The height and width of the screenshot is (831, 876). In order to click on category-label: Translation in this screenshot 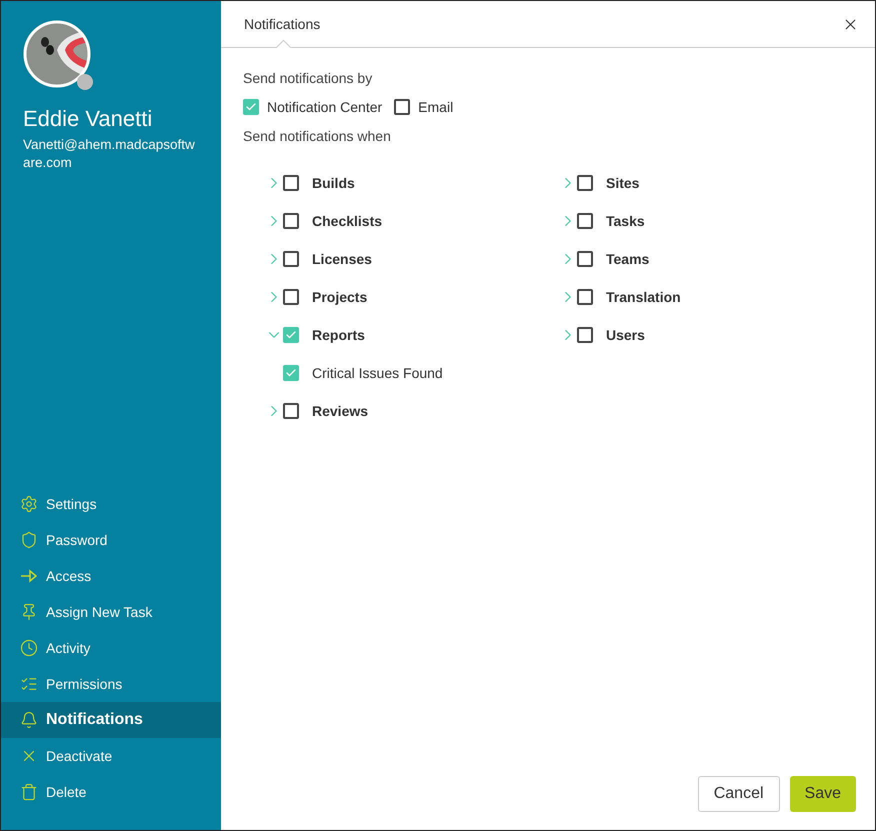, I will do `click(643, 297)`.